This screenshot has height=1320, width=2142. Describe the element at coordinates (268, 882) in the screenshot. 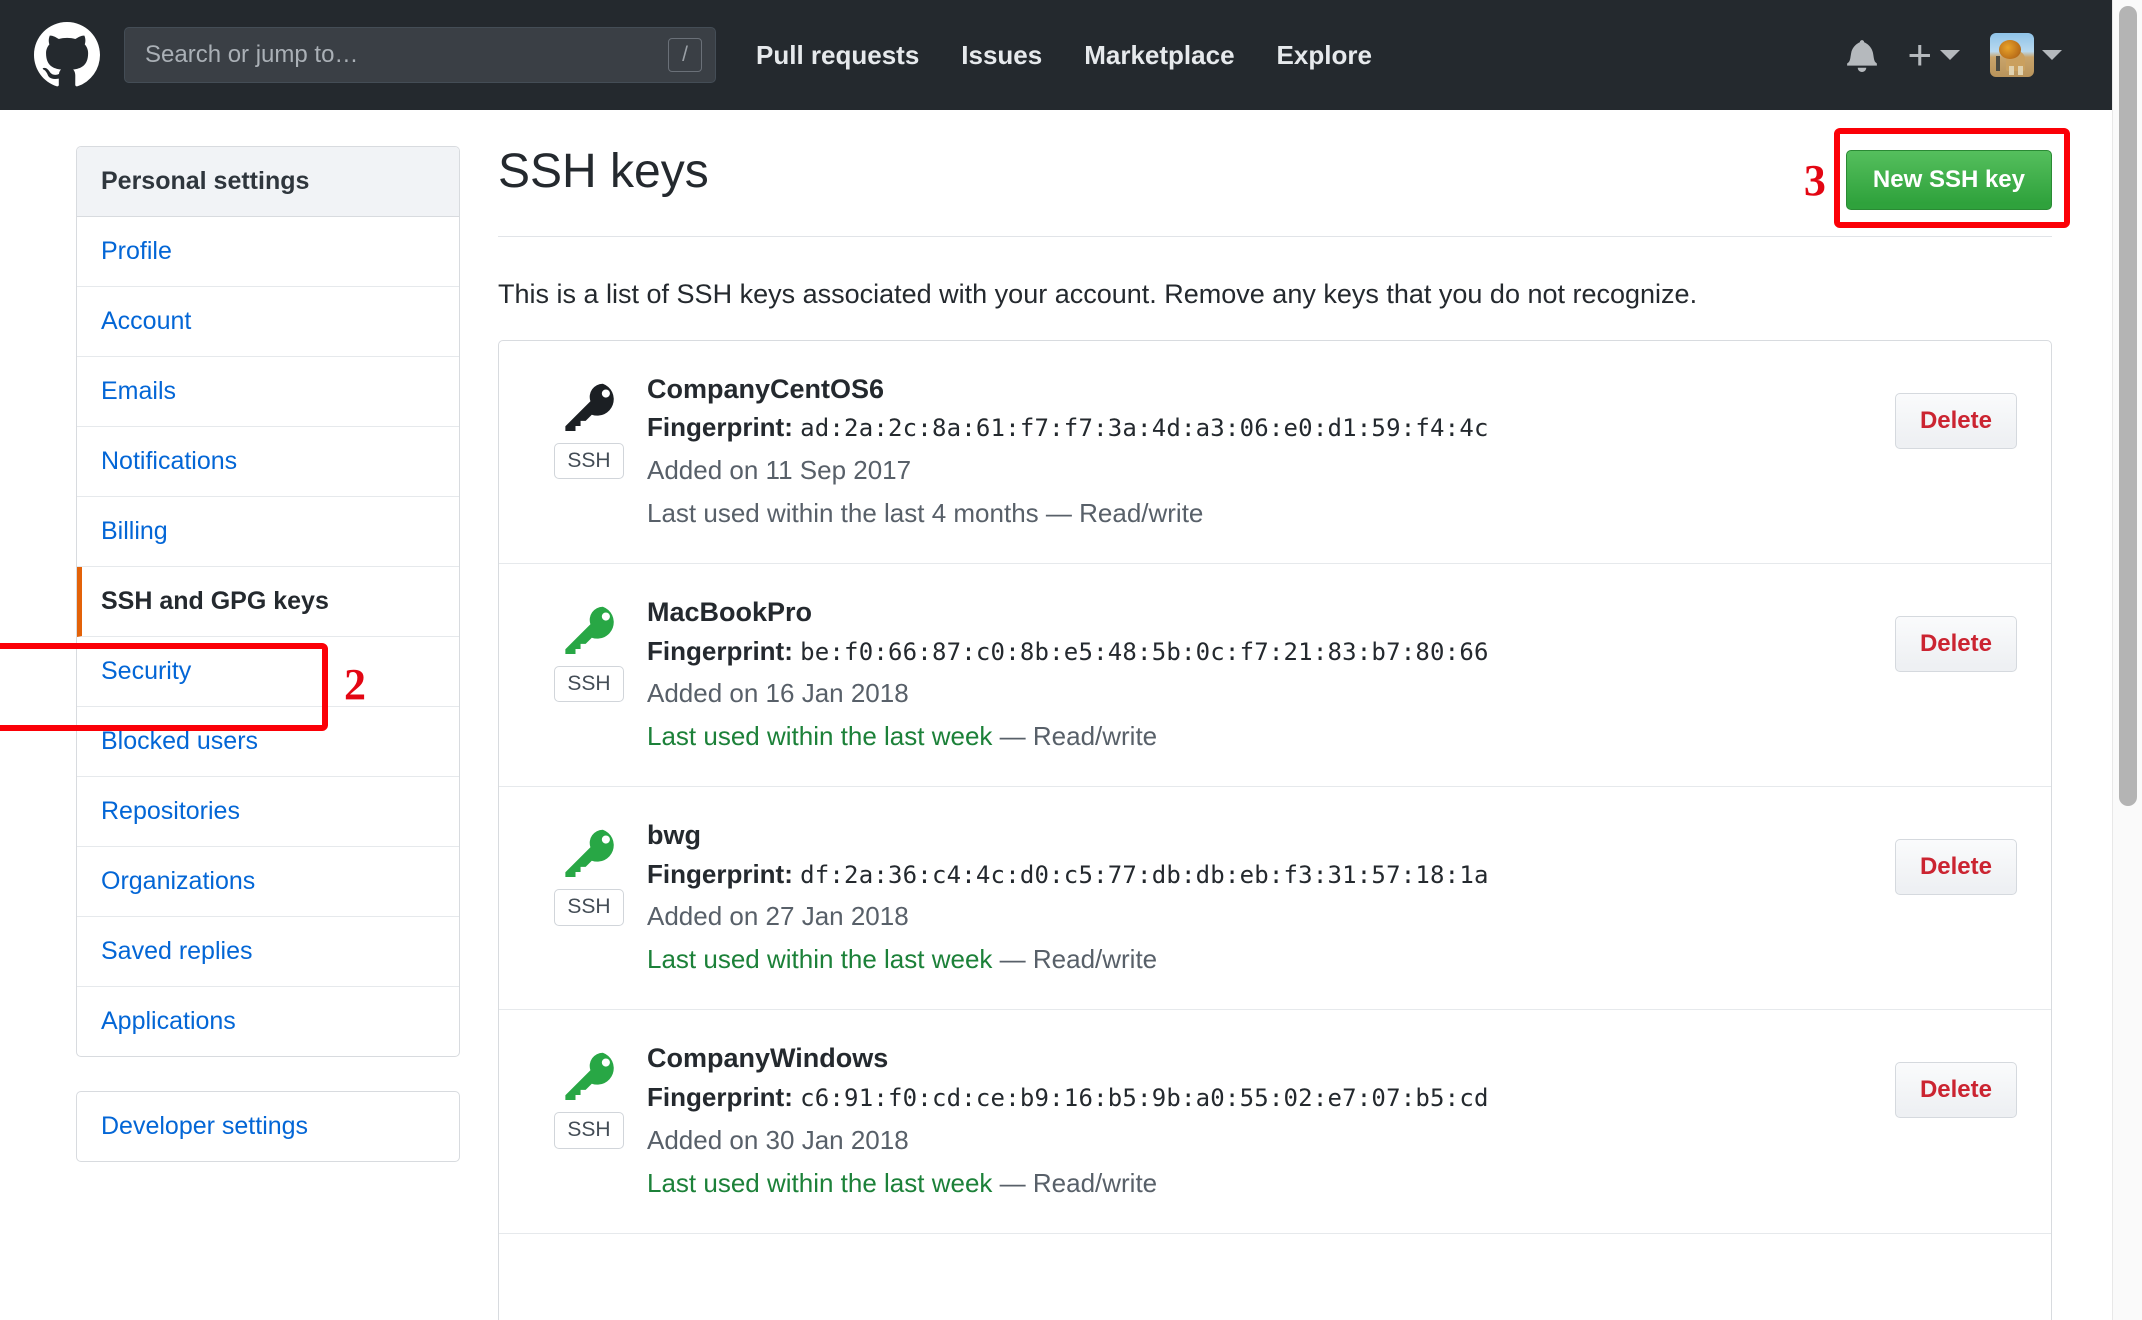

I see `sidebar-item-organizations: Organizations` at that location.